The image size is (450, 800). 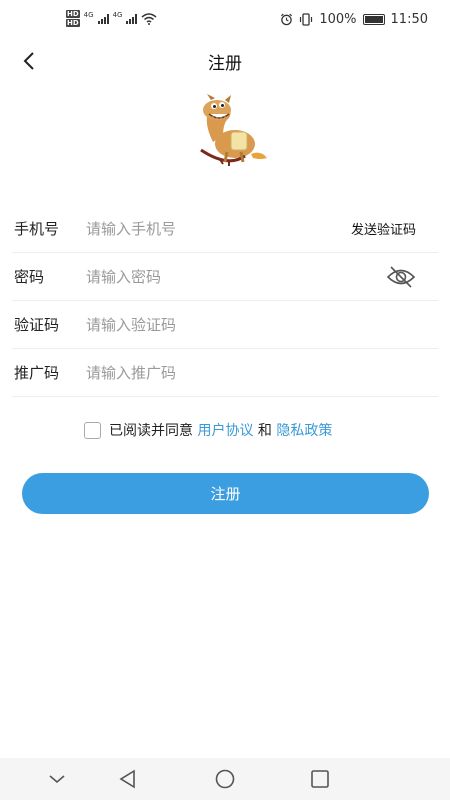 What do you see at coordinates (262, 372) in the screenshot?
I see `referral-input` at bounding box center [262, 372].